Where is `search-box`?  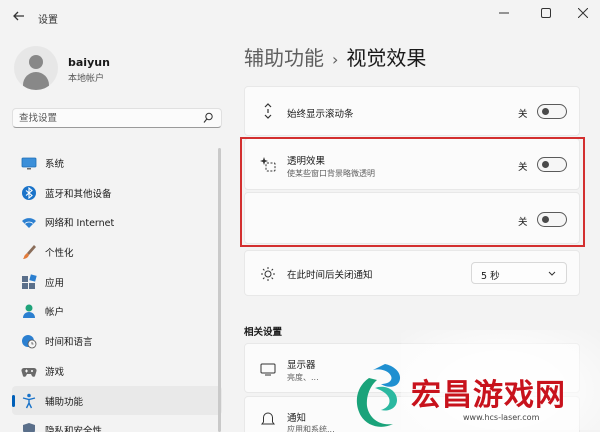 search-box is located at coordinates (117, 118).